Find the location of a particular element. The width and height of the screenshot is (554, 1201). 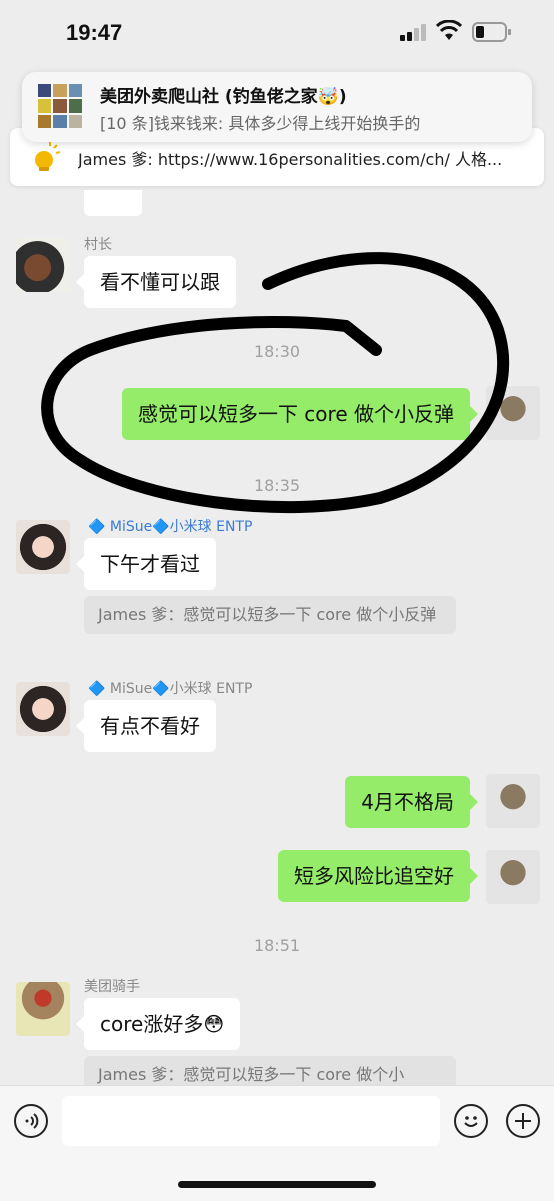

cellular-signal-icon is located at coordinates (413, 32).